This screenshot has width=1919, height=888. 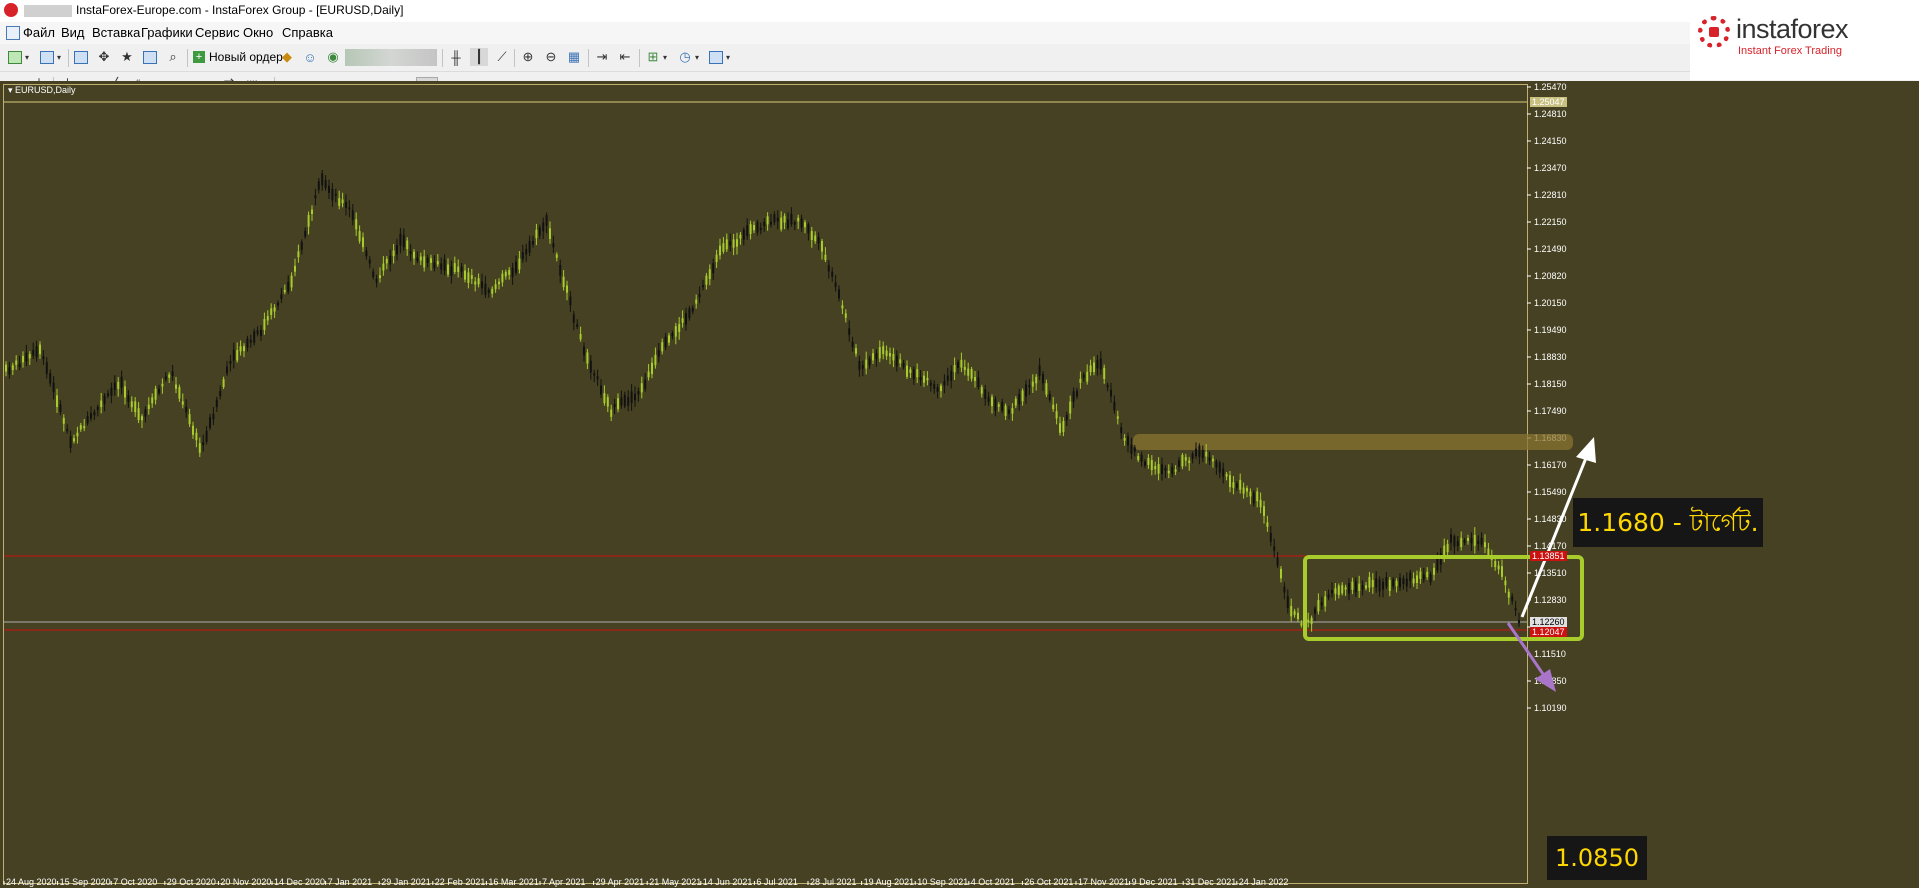 I want to click on menu-file: Файл, so click(x=39, y=32).